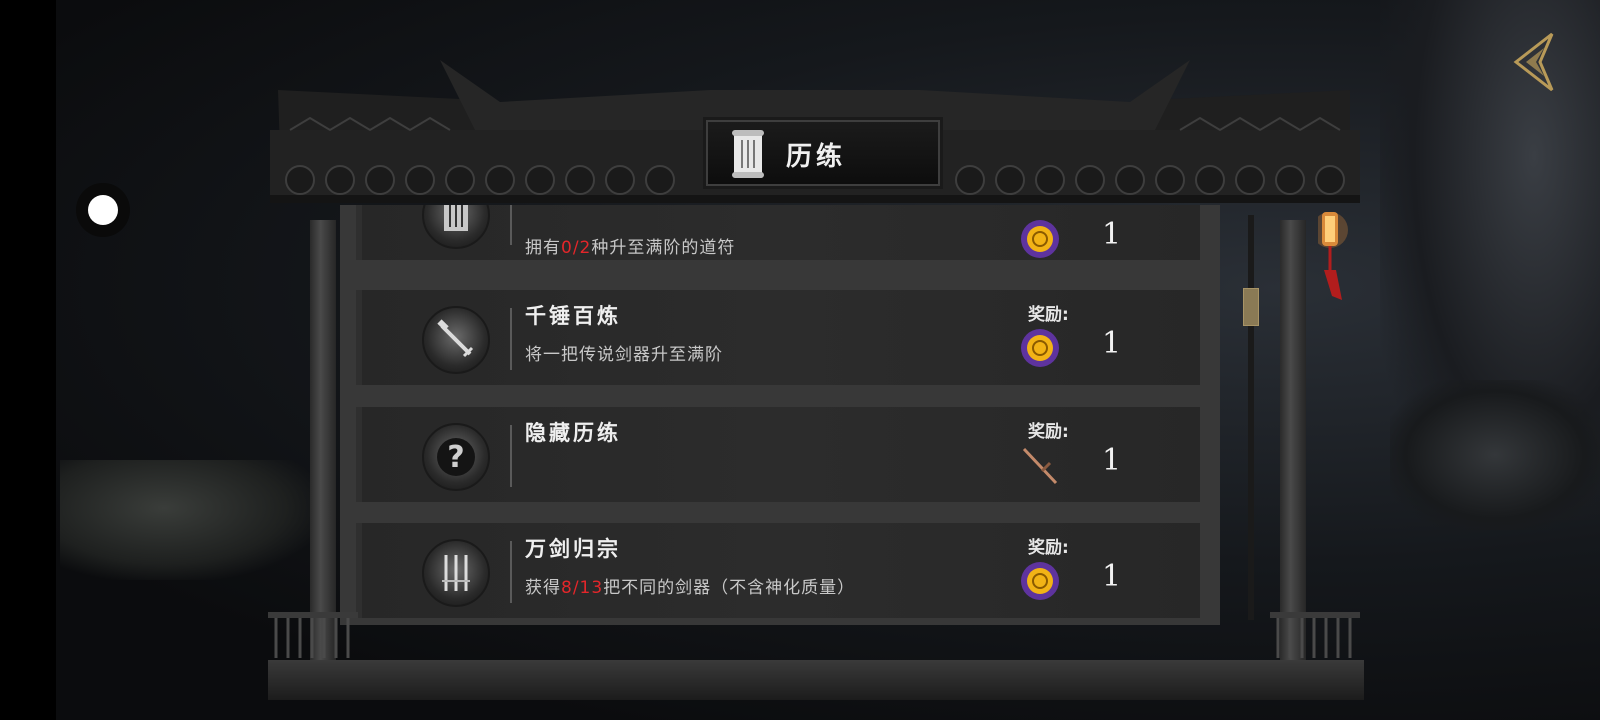 Image resolution: width=1600 pixels, height=720 pixels. I want to click on achievement-title: 隐藏历练, so click(573, 432).